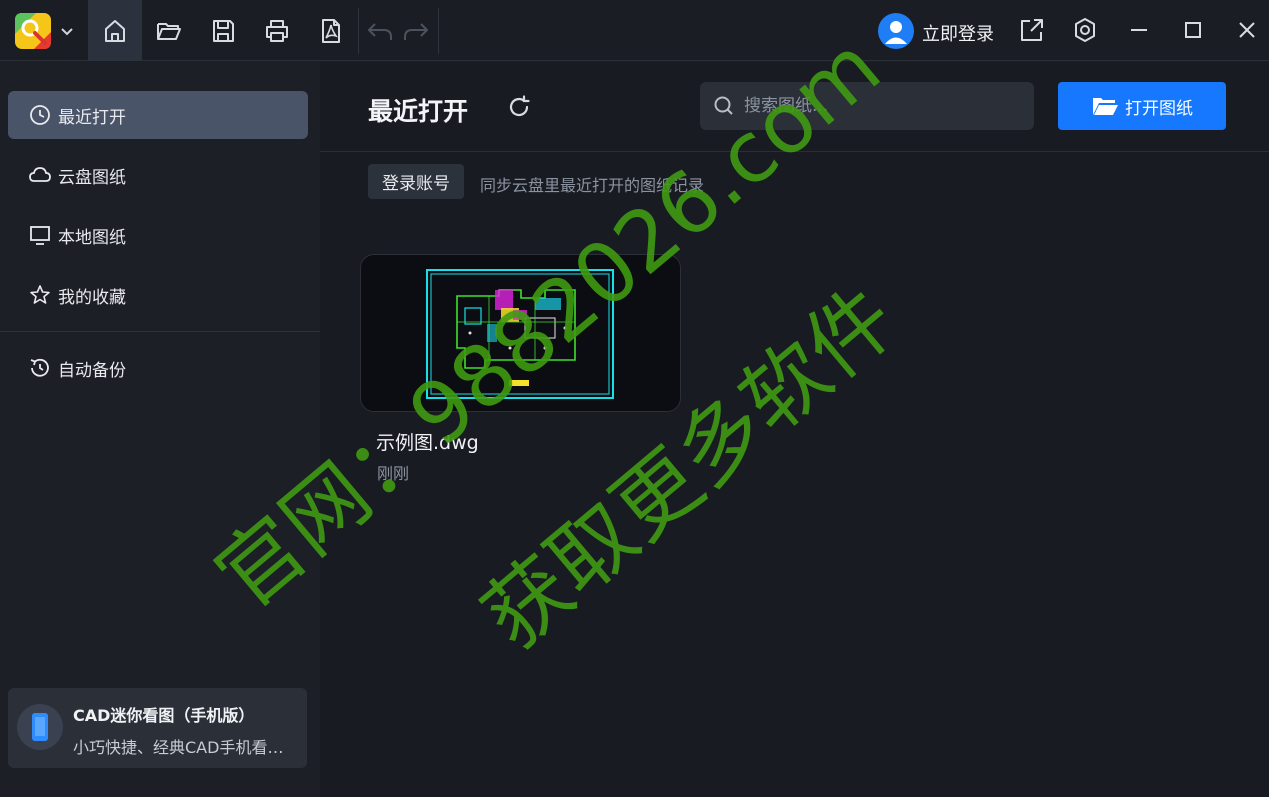  I want to click on clock-icon, so click(40, 115).